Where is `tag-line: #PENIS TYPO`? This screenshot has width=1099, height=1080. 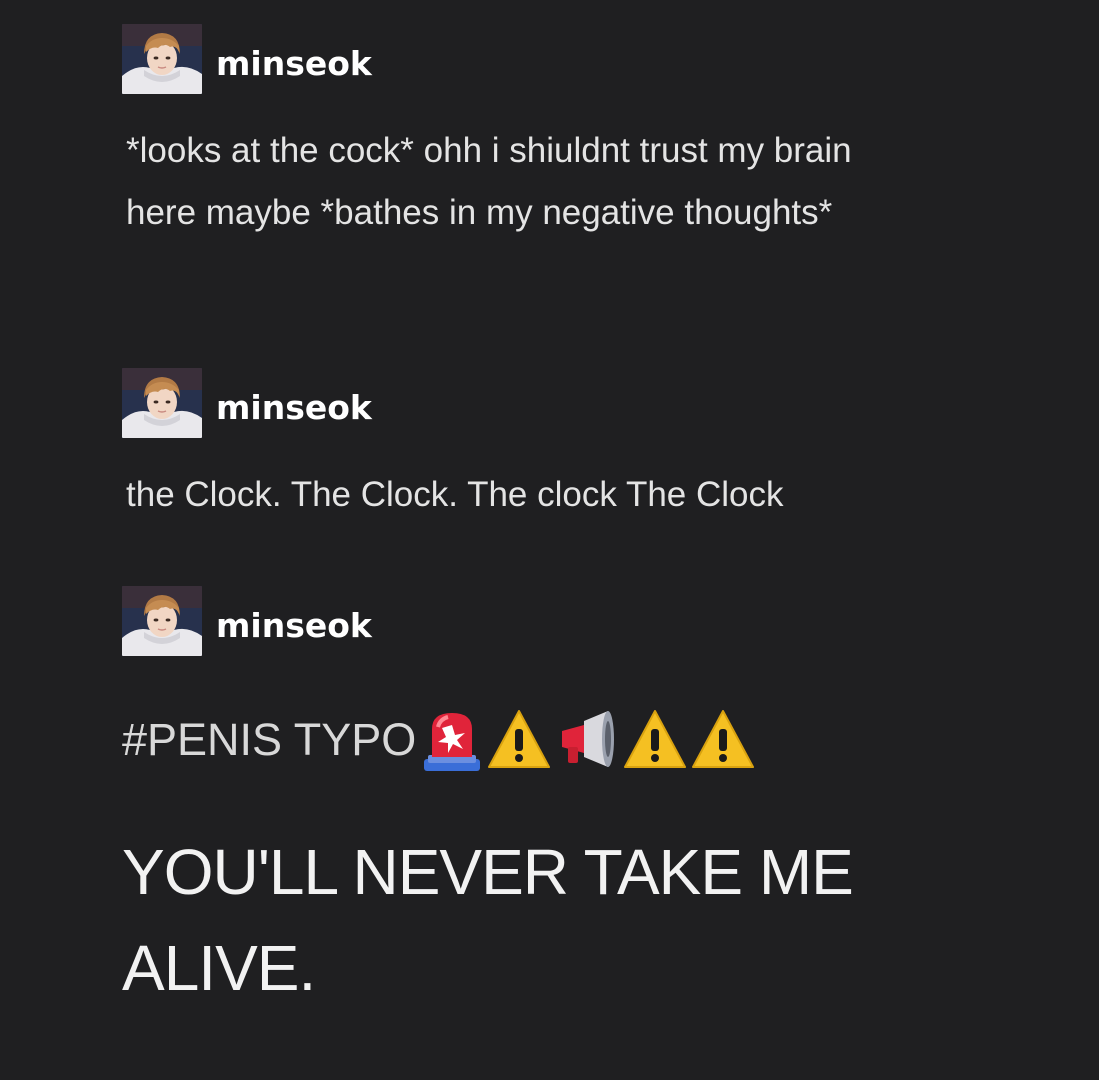
tag-line: #PENIS TYPO is located at coordinates (592, 740).